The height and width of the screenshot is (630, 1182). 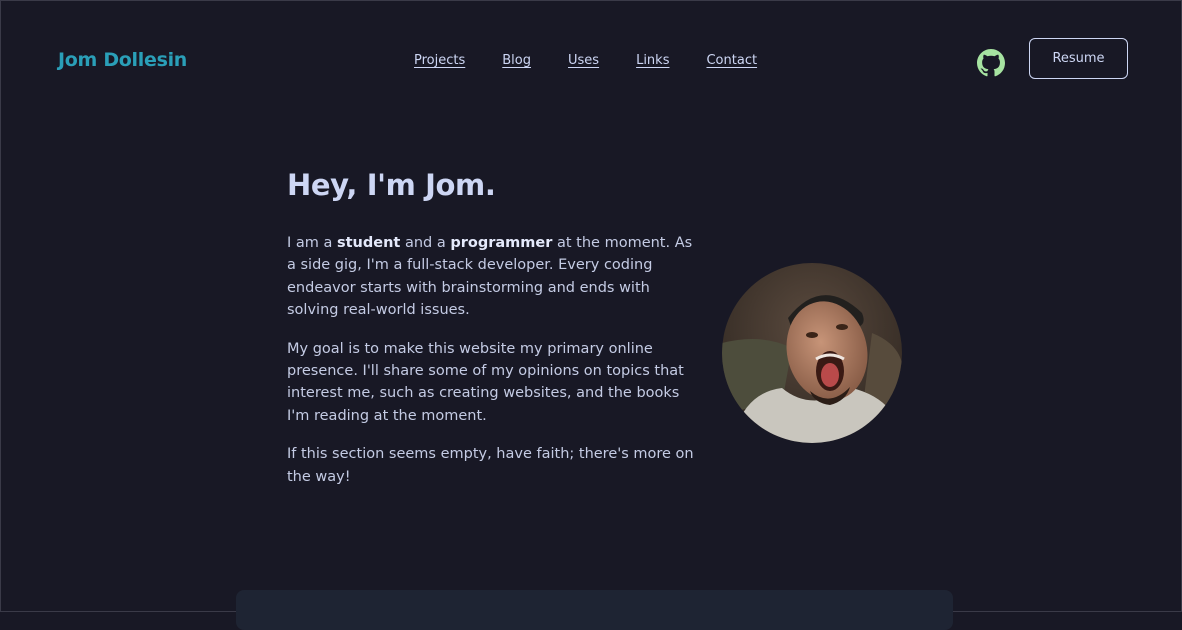 What do you see at coordinates (991, 63) in the screenshot?
I see `github-icon` at bounding box center [991, 63].